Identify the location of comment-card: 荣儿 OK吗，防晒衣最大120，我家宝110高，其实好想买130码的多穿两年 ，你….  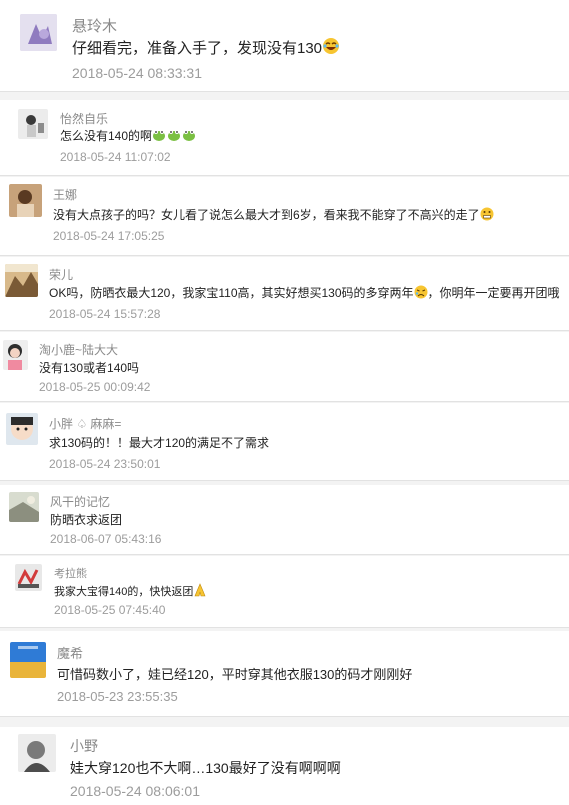
(284, 294).